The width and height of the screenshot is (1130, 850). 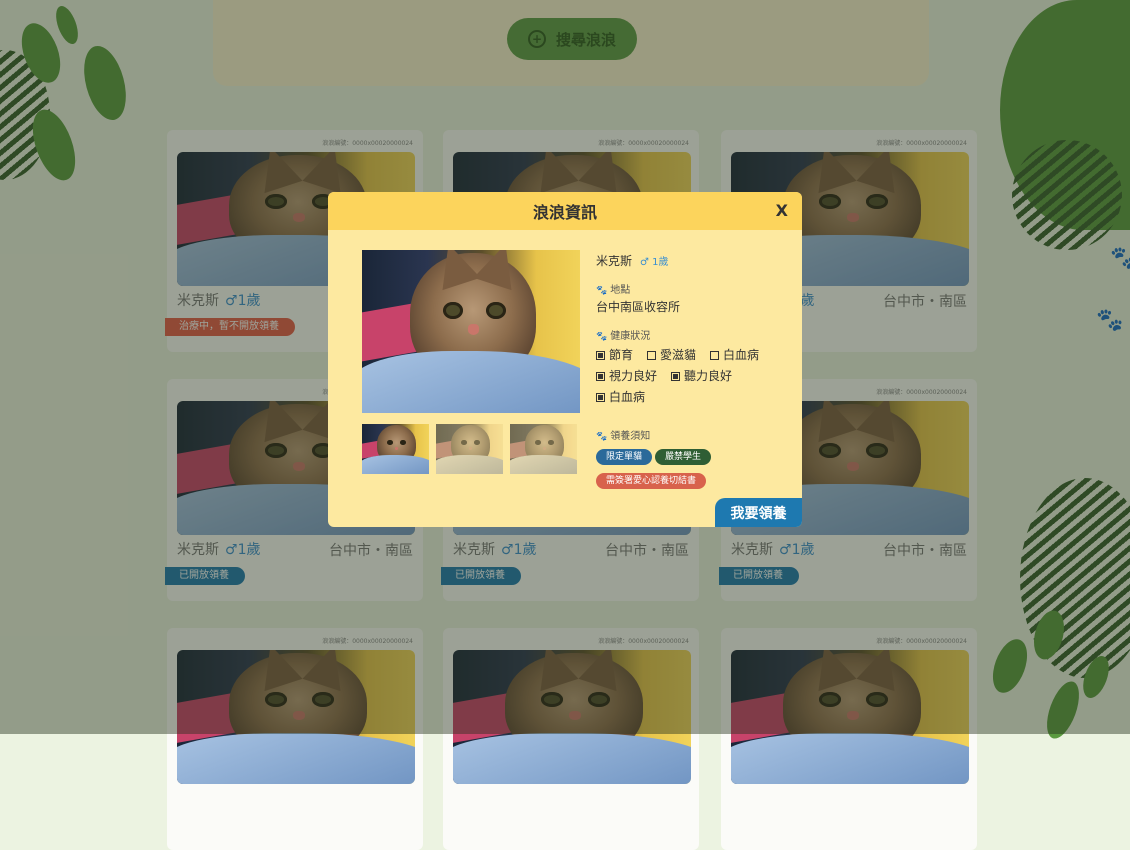 I want to click on health-check: 節育, so click(x=614, y=354).